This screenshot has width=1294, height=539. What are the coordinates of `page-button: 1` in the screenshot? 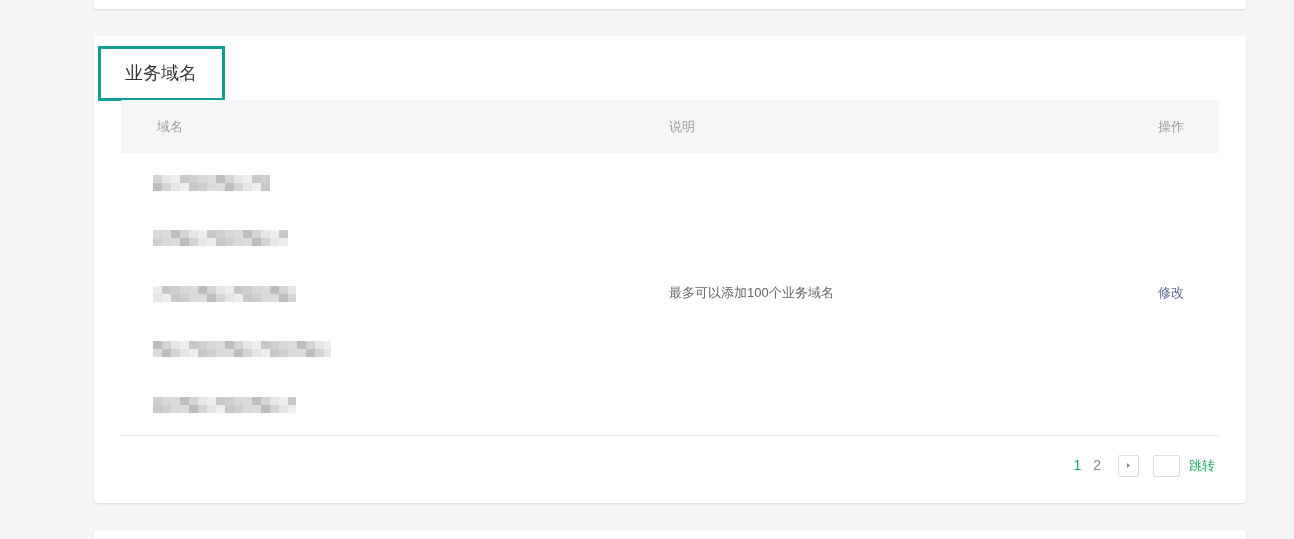 It's located at (1077, 465).